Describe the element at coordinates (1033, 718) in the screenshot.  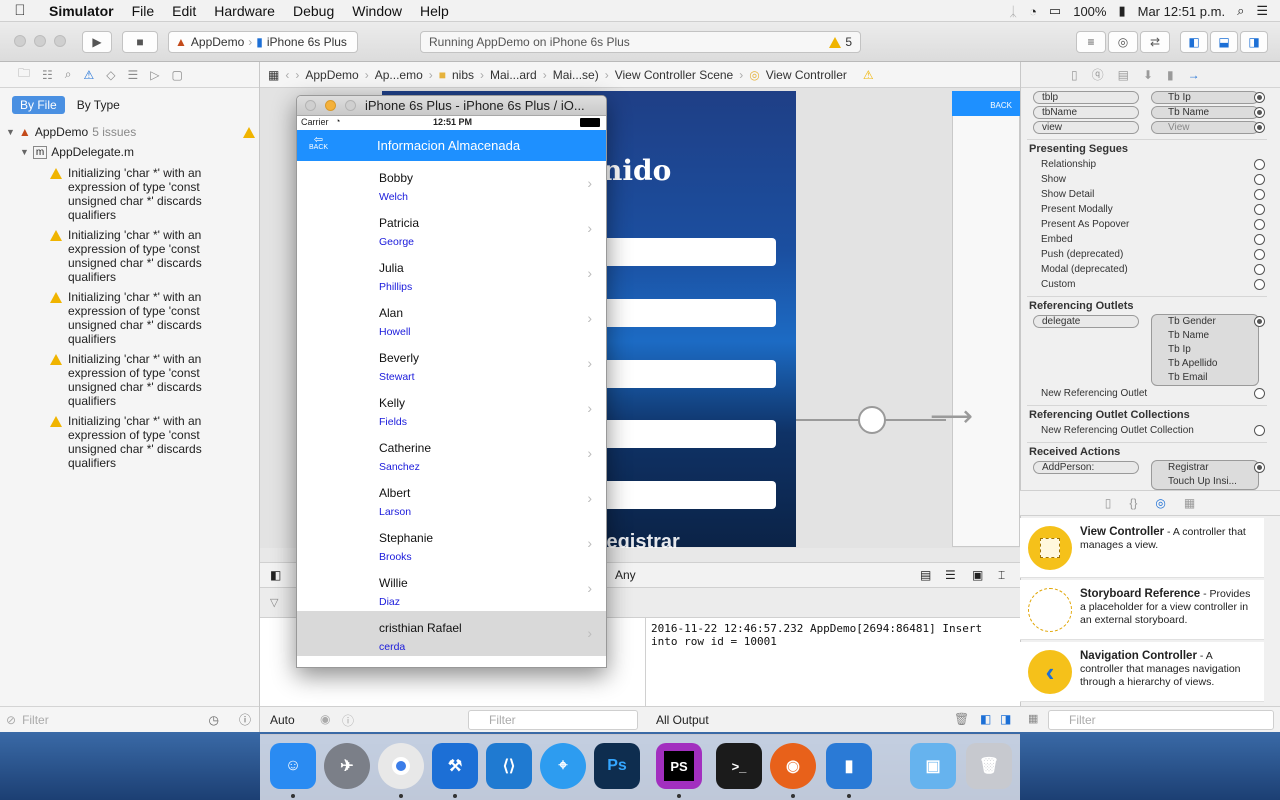
I see `grid-view-icon: ▦` at that location.